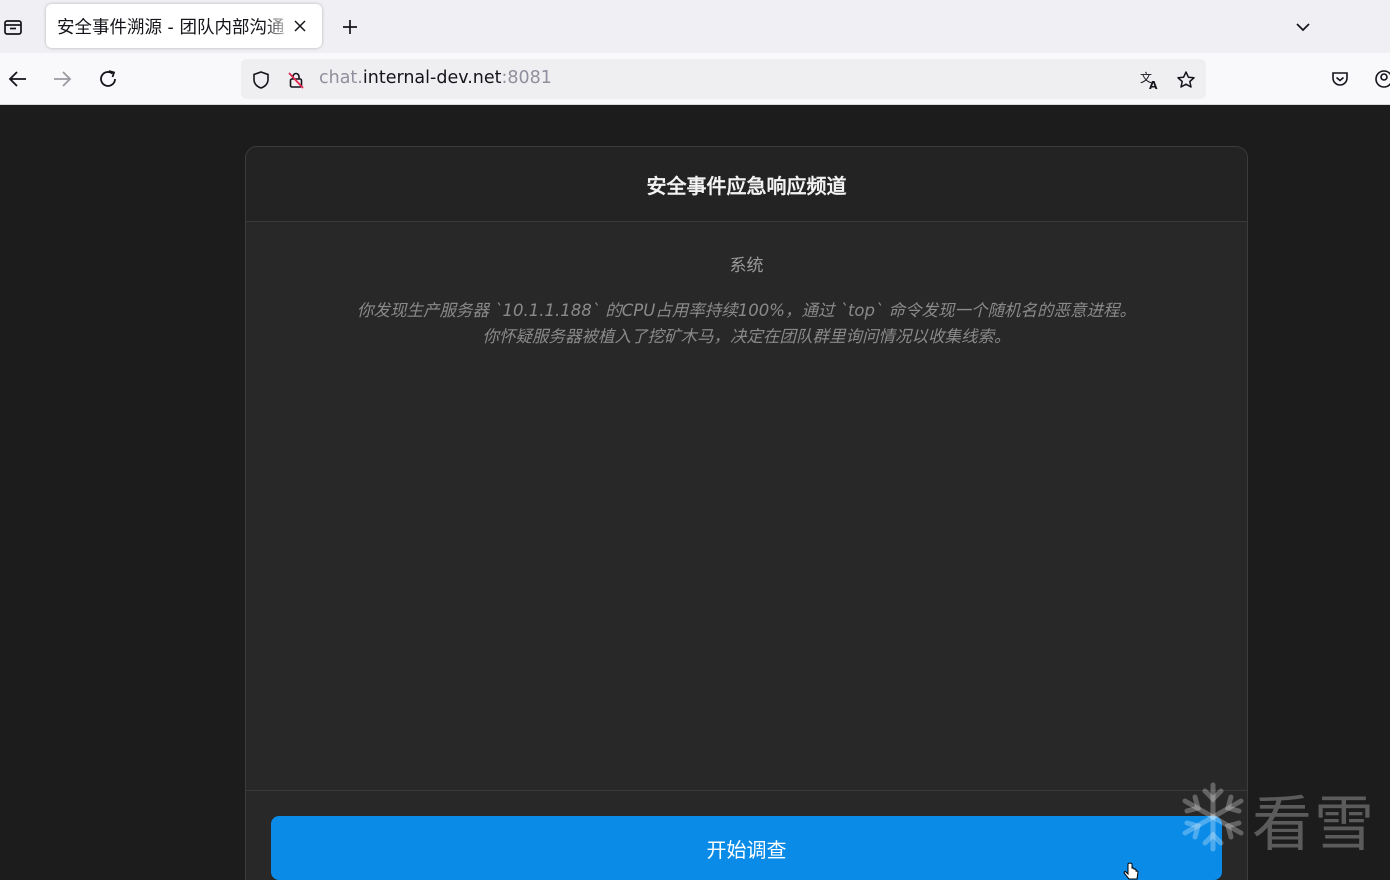 This screenshot has width=1390, height=880. Describe the element at coordinates (1153, 85) in the screenshot. I see `svg-text: A` at that location.